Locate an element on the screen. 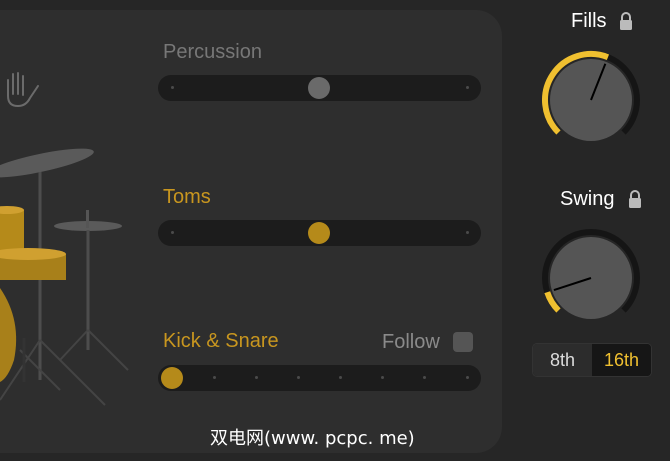  note-division-segmented-control: 8th 16th is located at coordinates (592, 360).